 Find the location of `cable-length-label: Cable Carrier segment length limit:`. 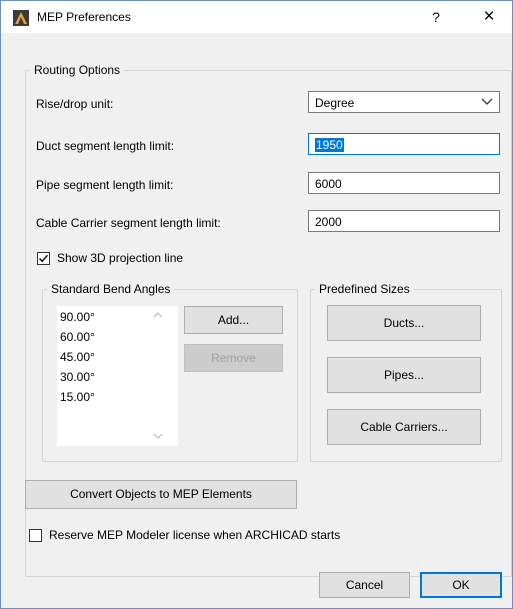

cable-length-label: Cable Carrier segment length limit: is located at coordinates (128, 223).